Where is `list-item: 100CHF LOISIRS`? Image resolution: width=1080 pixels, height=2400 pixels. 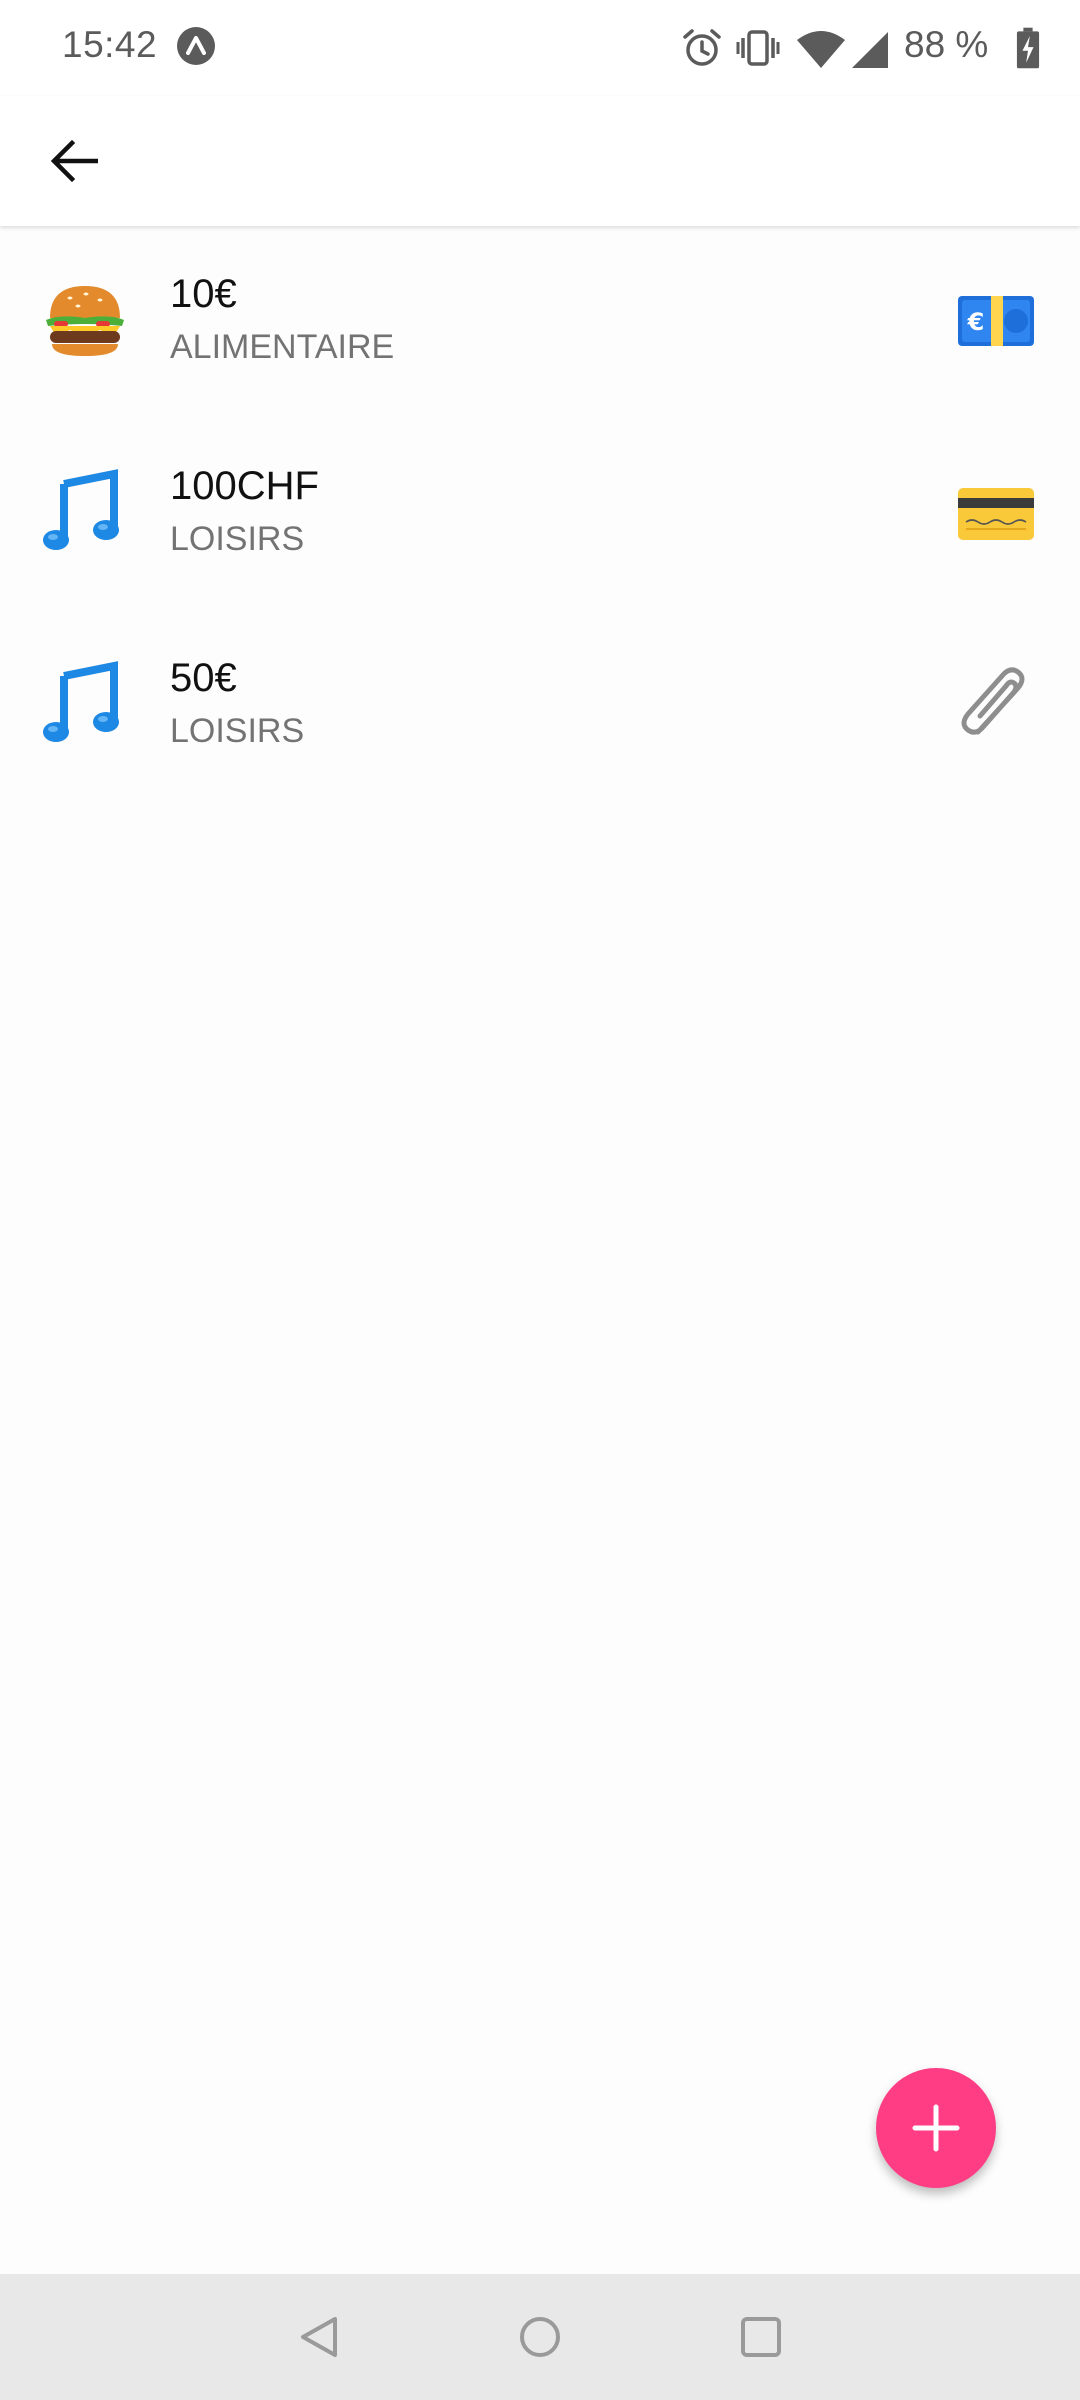 list-item: 100CHF LOISIRS is located at coordinates (540, 518).